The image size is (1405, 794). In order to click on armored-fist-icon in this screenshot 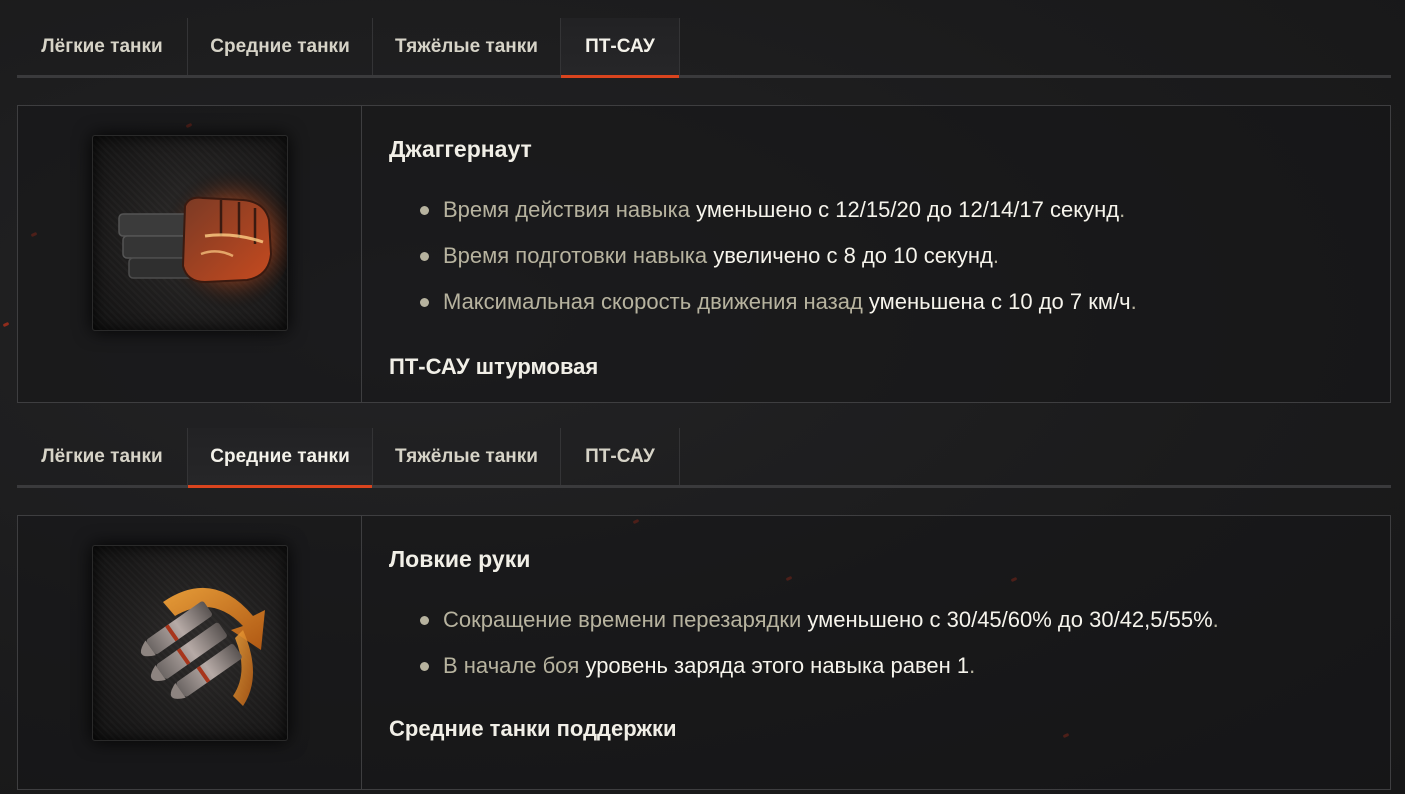, I will do `click(190, 233)`.